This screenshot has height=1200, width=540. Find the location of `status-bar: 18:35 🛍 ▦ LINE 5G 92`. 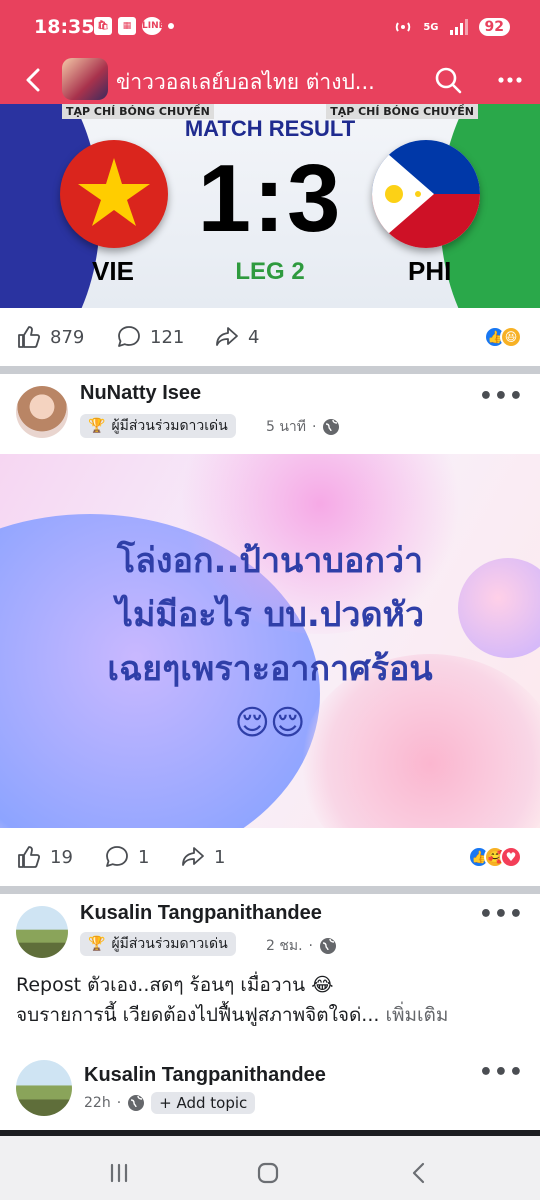

status-bar: 18:35 🛍 ▦ LINE 5G 92 is located at coordinates (270, 28).